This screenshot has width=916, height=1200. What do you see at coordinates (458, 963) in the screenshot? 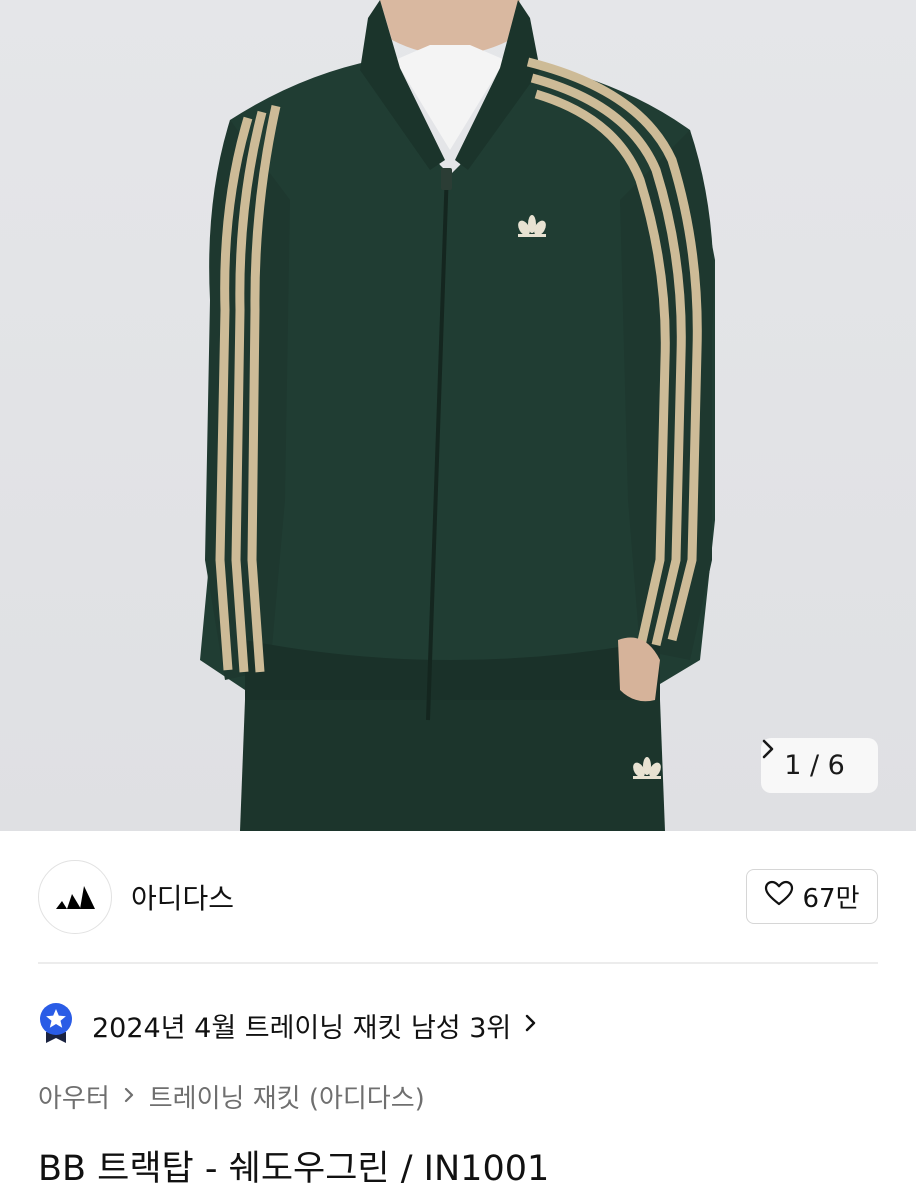
I see `divider` at bounding box center [458, 963].